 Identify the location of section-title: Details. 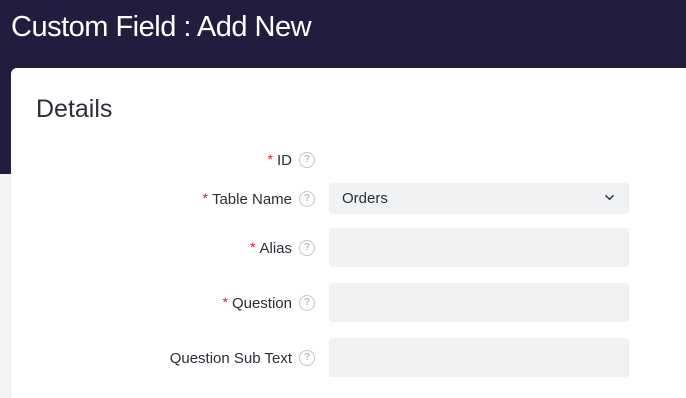
(74, 109).